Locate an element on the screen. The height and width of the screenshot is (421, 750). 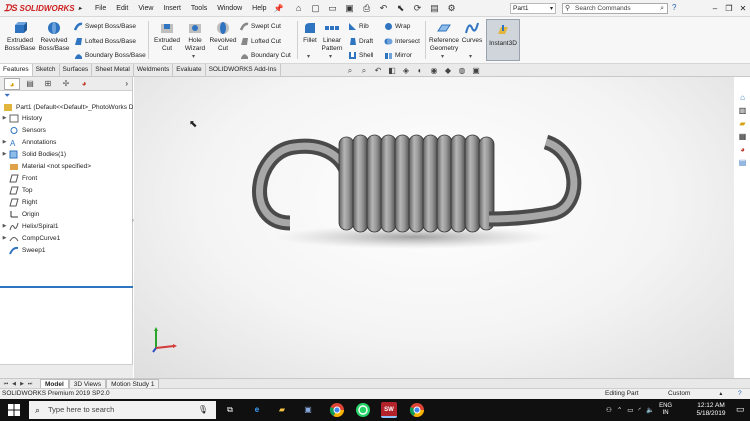
hole-wizard-button: Hole Wizard is located at coordinates (195, 36).